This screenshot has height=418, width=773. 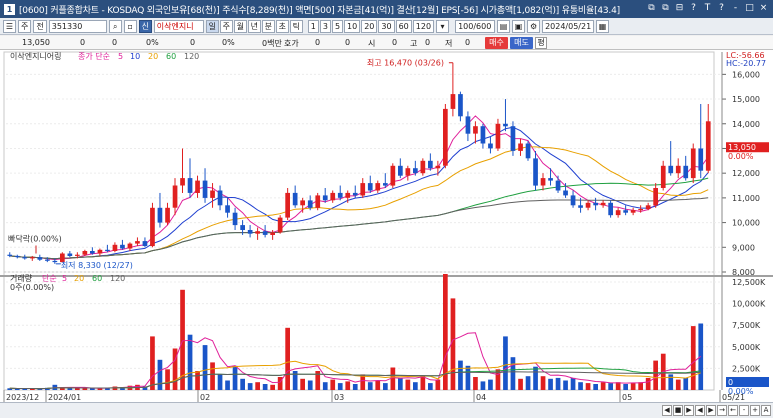 What do you see at coordinates (130, 26) in the screenshot?
I see `lock-icon: ▫` at bounding box center [130, 26].